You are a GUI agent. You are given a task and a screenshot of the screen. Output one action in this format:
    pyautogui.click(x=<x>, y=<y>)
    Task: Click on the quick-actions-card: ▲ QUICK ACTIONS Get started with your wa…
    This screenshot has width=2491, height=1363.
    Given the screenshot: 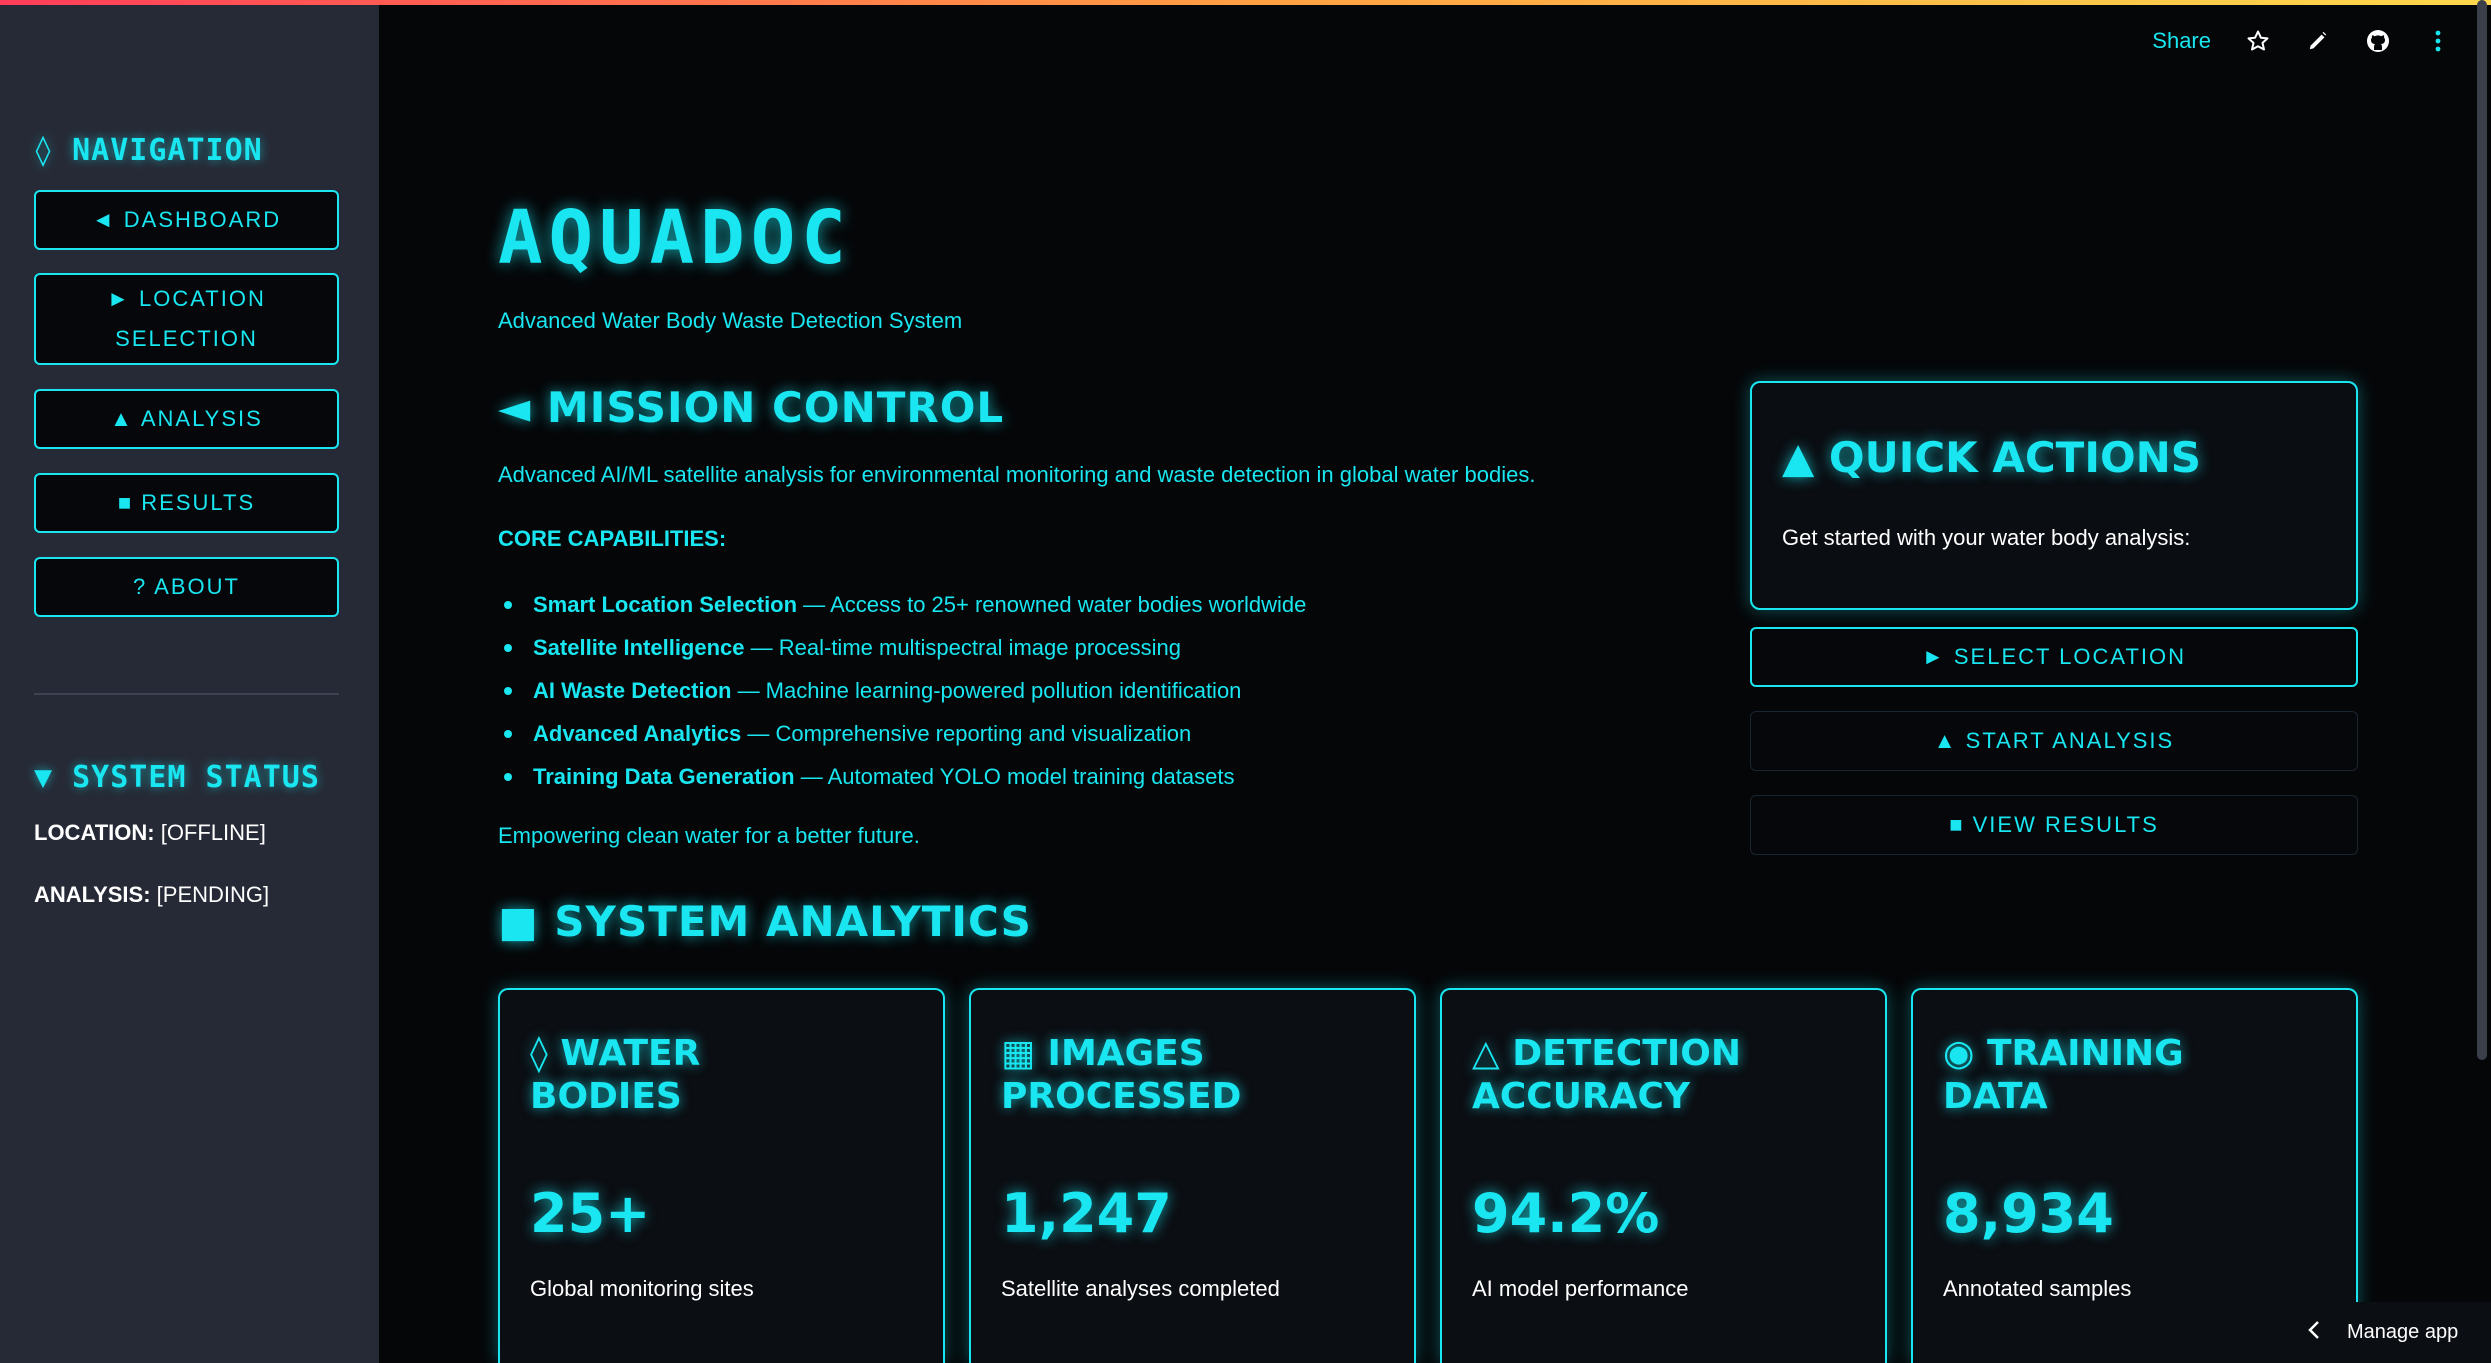 What is the action you would take?
    pyautogui.click(x=2054, y=495)
    